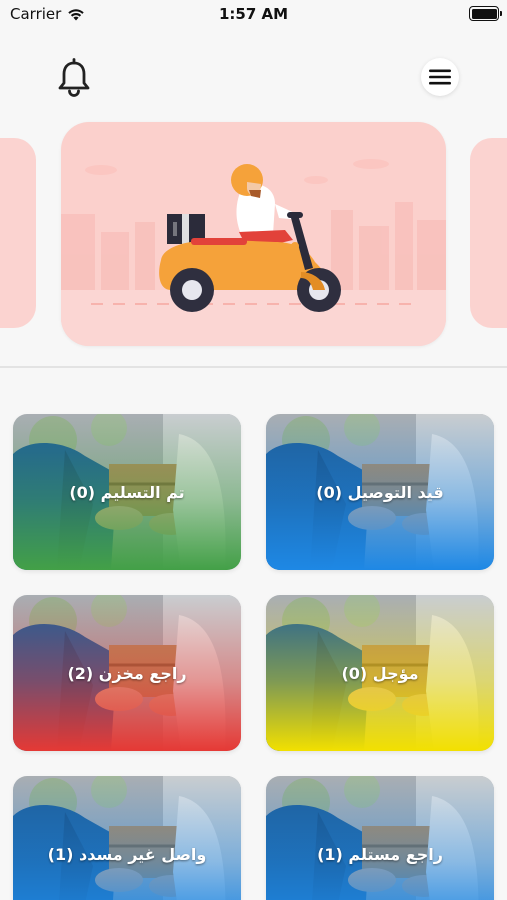 The image size is (507, 900). I want to click on hamburger-menu-icon, so click(440, 77).